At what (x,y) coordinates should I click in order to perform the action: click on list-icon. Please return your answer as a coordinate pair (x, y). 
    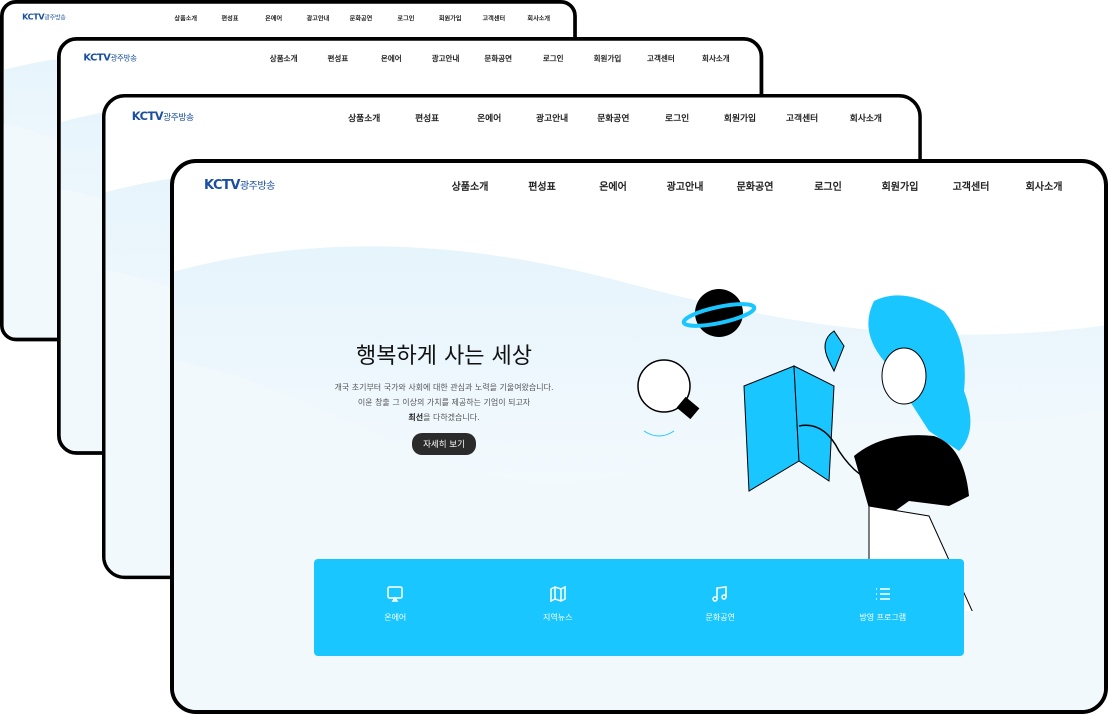
    Looking at the image, I should click on (882, 594).